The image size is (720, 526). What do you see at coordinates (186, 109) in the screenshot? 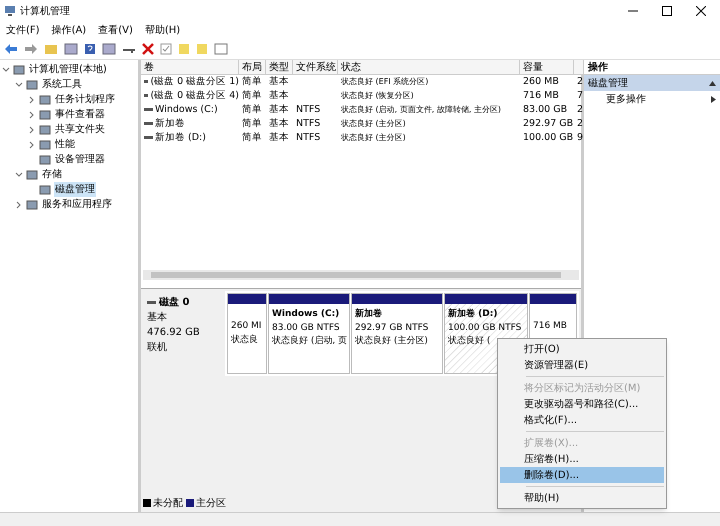
I see `table-cell-text: Windows (C:)` at bounding box center [186, 109].